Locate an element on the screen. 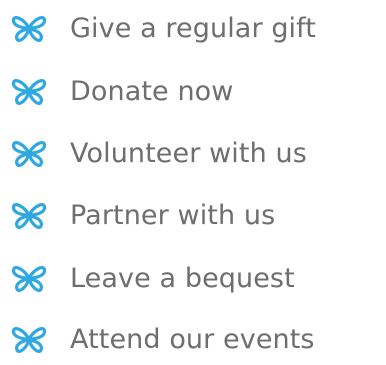 The image size is (386, 365). menu-item-label: Leave a bequest is located at coordinates (182, 278).